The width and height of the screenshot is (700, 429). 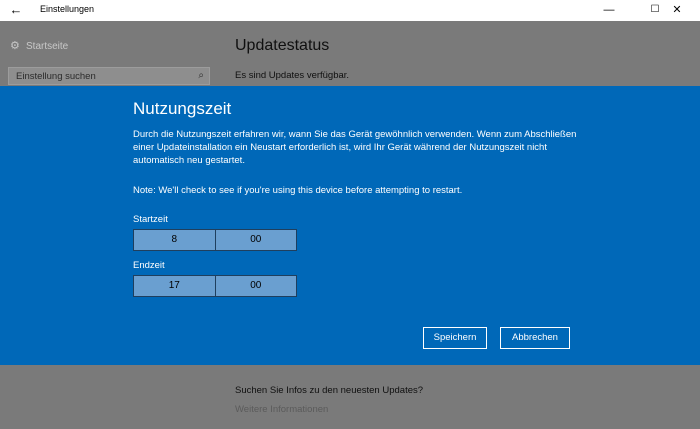 What do you see at coordinates (15, 46) in the screenshot?
I see `gear-icon: ⚙` at bounding box center [15, 46].